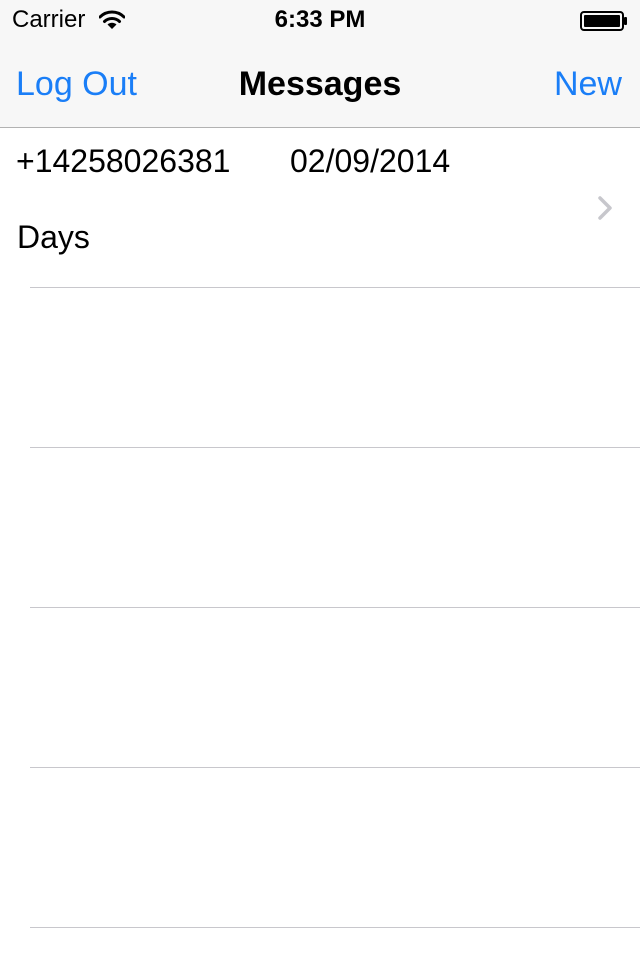 This screenshot has width=640, height=960. I want to click on message-phone: +14258026381, so click(123, 161).